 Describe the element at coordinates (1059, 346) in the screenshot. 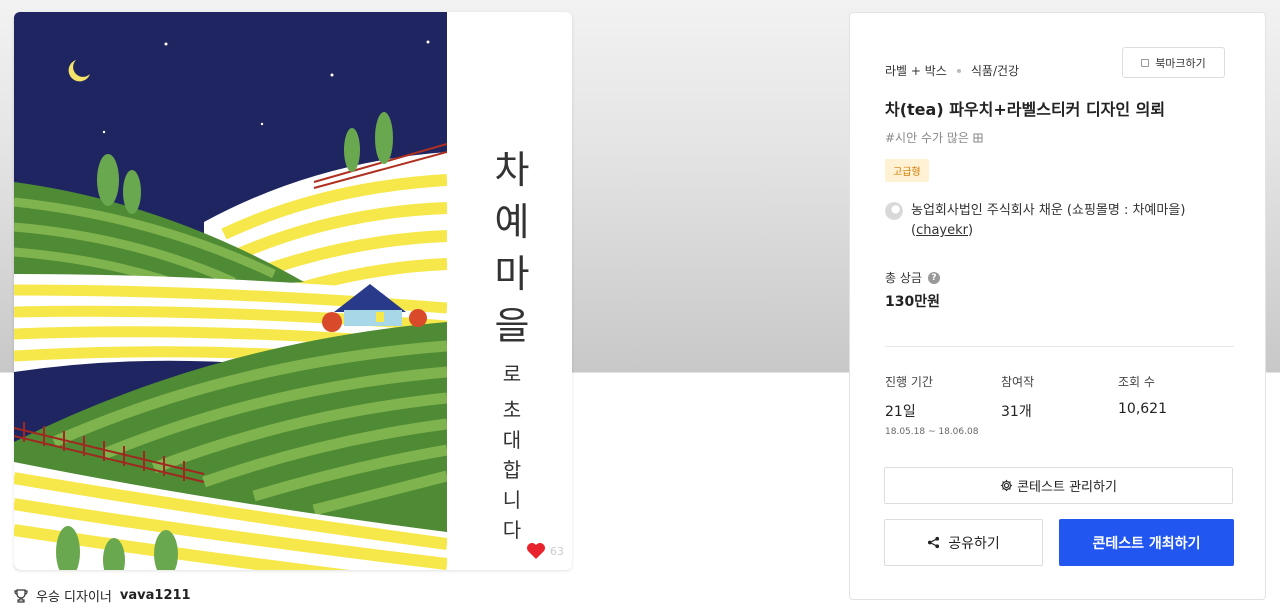

I see `divider` at that location.